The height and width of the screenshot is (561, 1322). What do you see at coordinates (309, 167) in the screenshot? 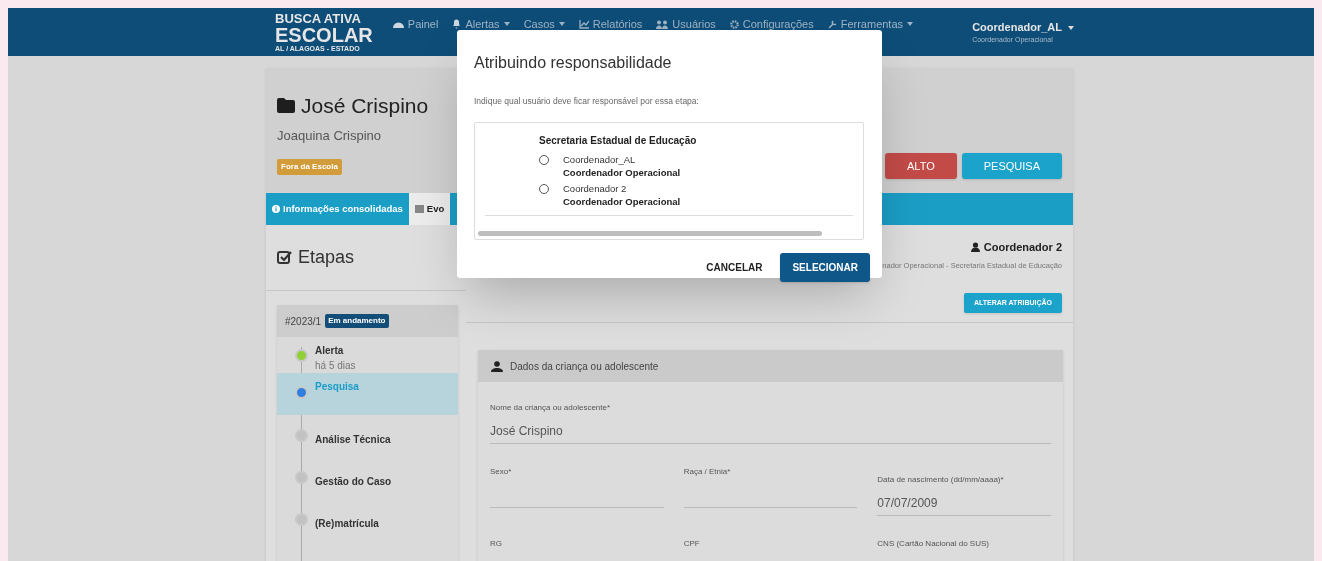
I see `status-badge: Fora da Escola` at bounding box center [309, 167].